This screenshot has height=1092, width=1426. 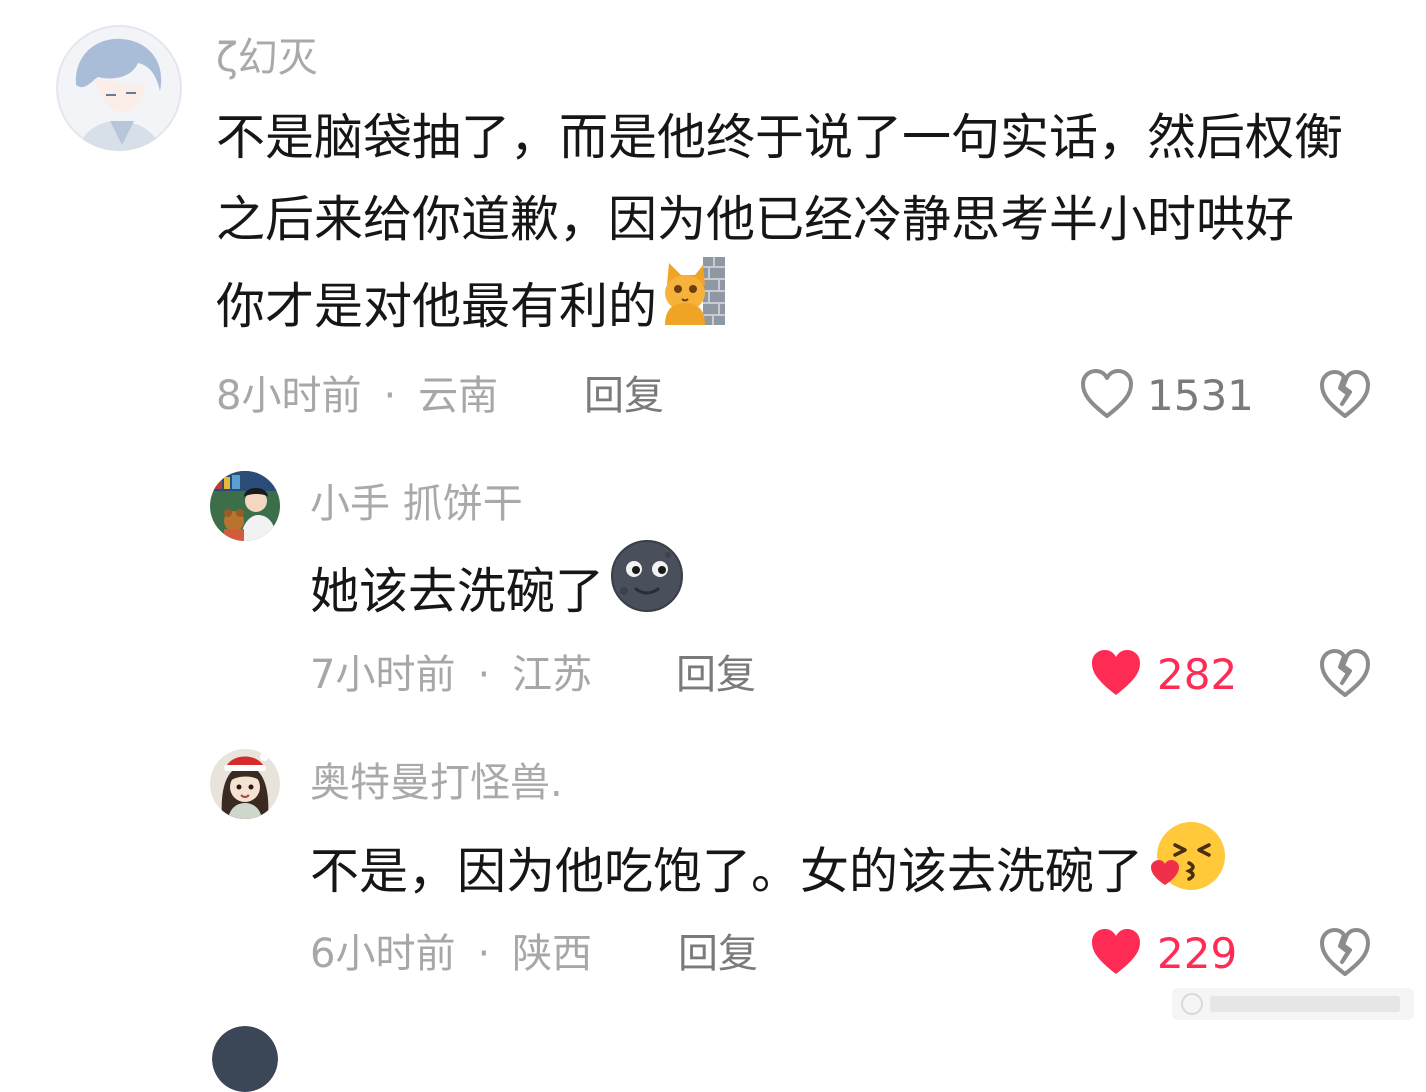 I want to click on username: ζ幻灭, so click(x=267, y=58).